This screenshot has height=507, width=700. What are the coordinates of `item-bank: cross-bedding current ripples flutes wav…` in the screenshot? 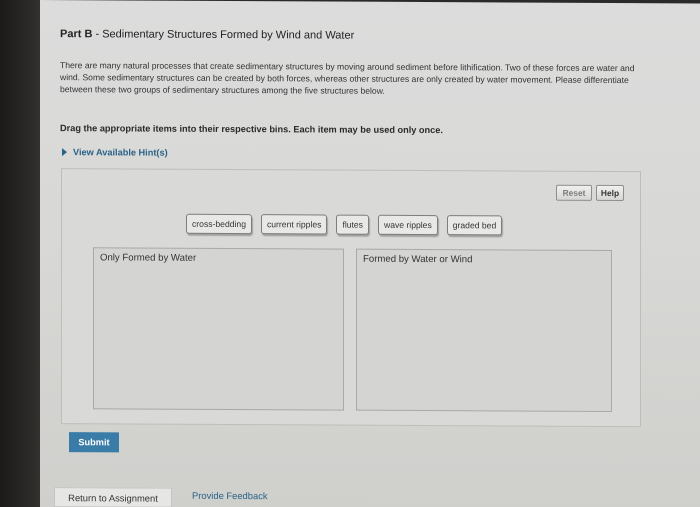 It's located at (344, 224).